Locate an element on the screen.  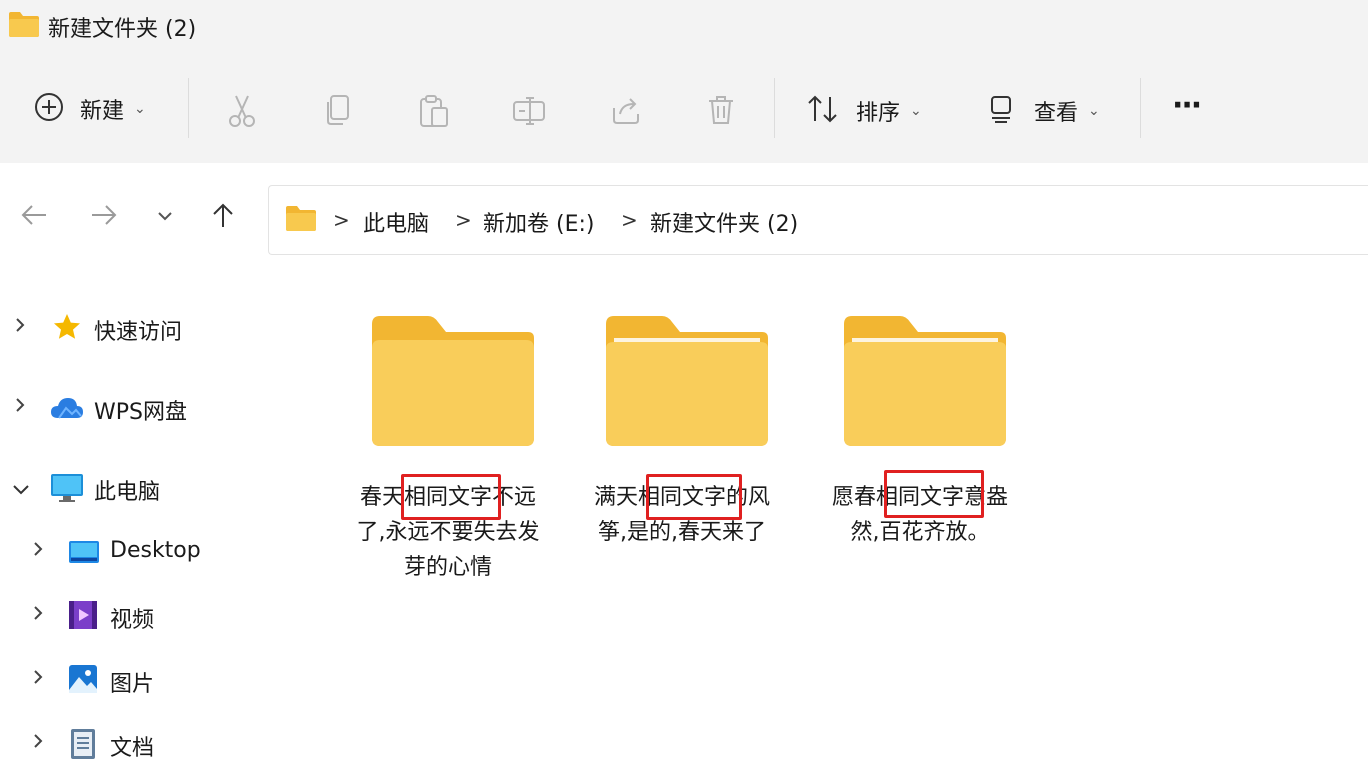
window-title: 新建文件夹 (2) is located at coordinates (122, 29).